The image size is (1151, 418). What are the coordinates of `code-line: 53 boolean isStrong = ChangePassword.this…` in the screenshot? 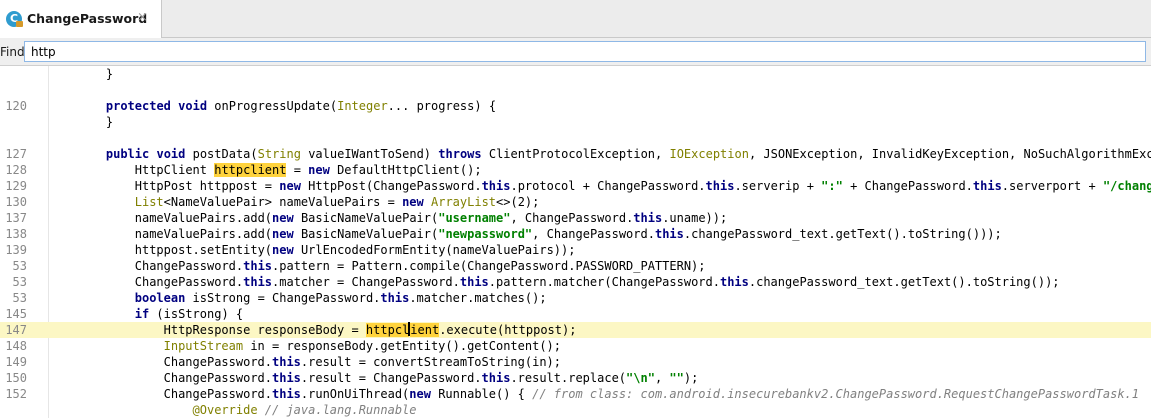 It's located at (575, 298).